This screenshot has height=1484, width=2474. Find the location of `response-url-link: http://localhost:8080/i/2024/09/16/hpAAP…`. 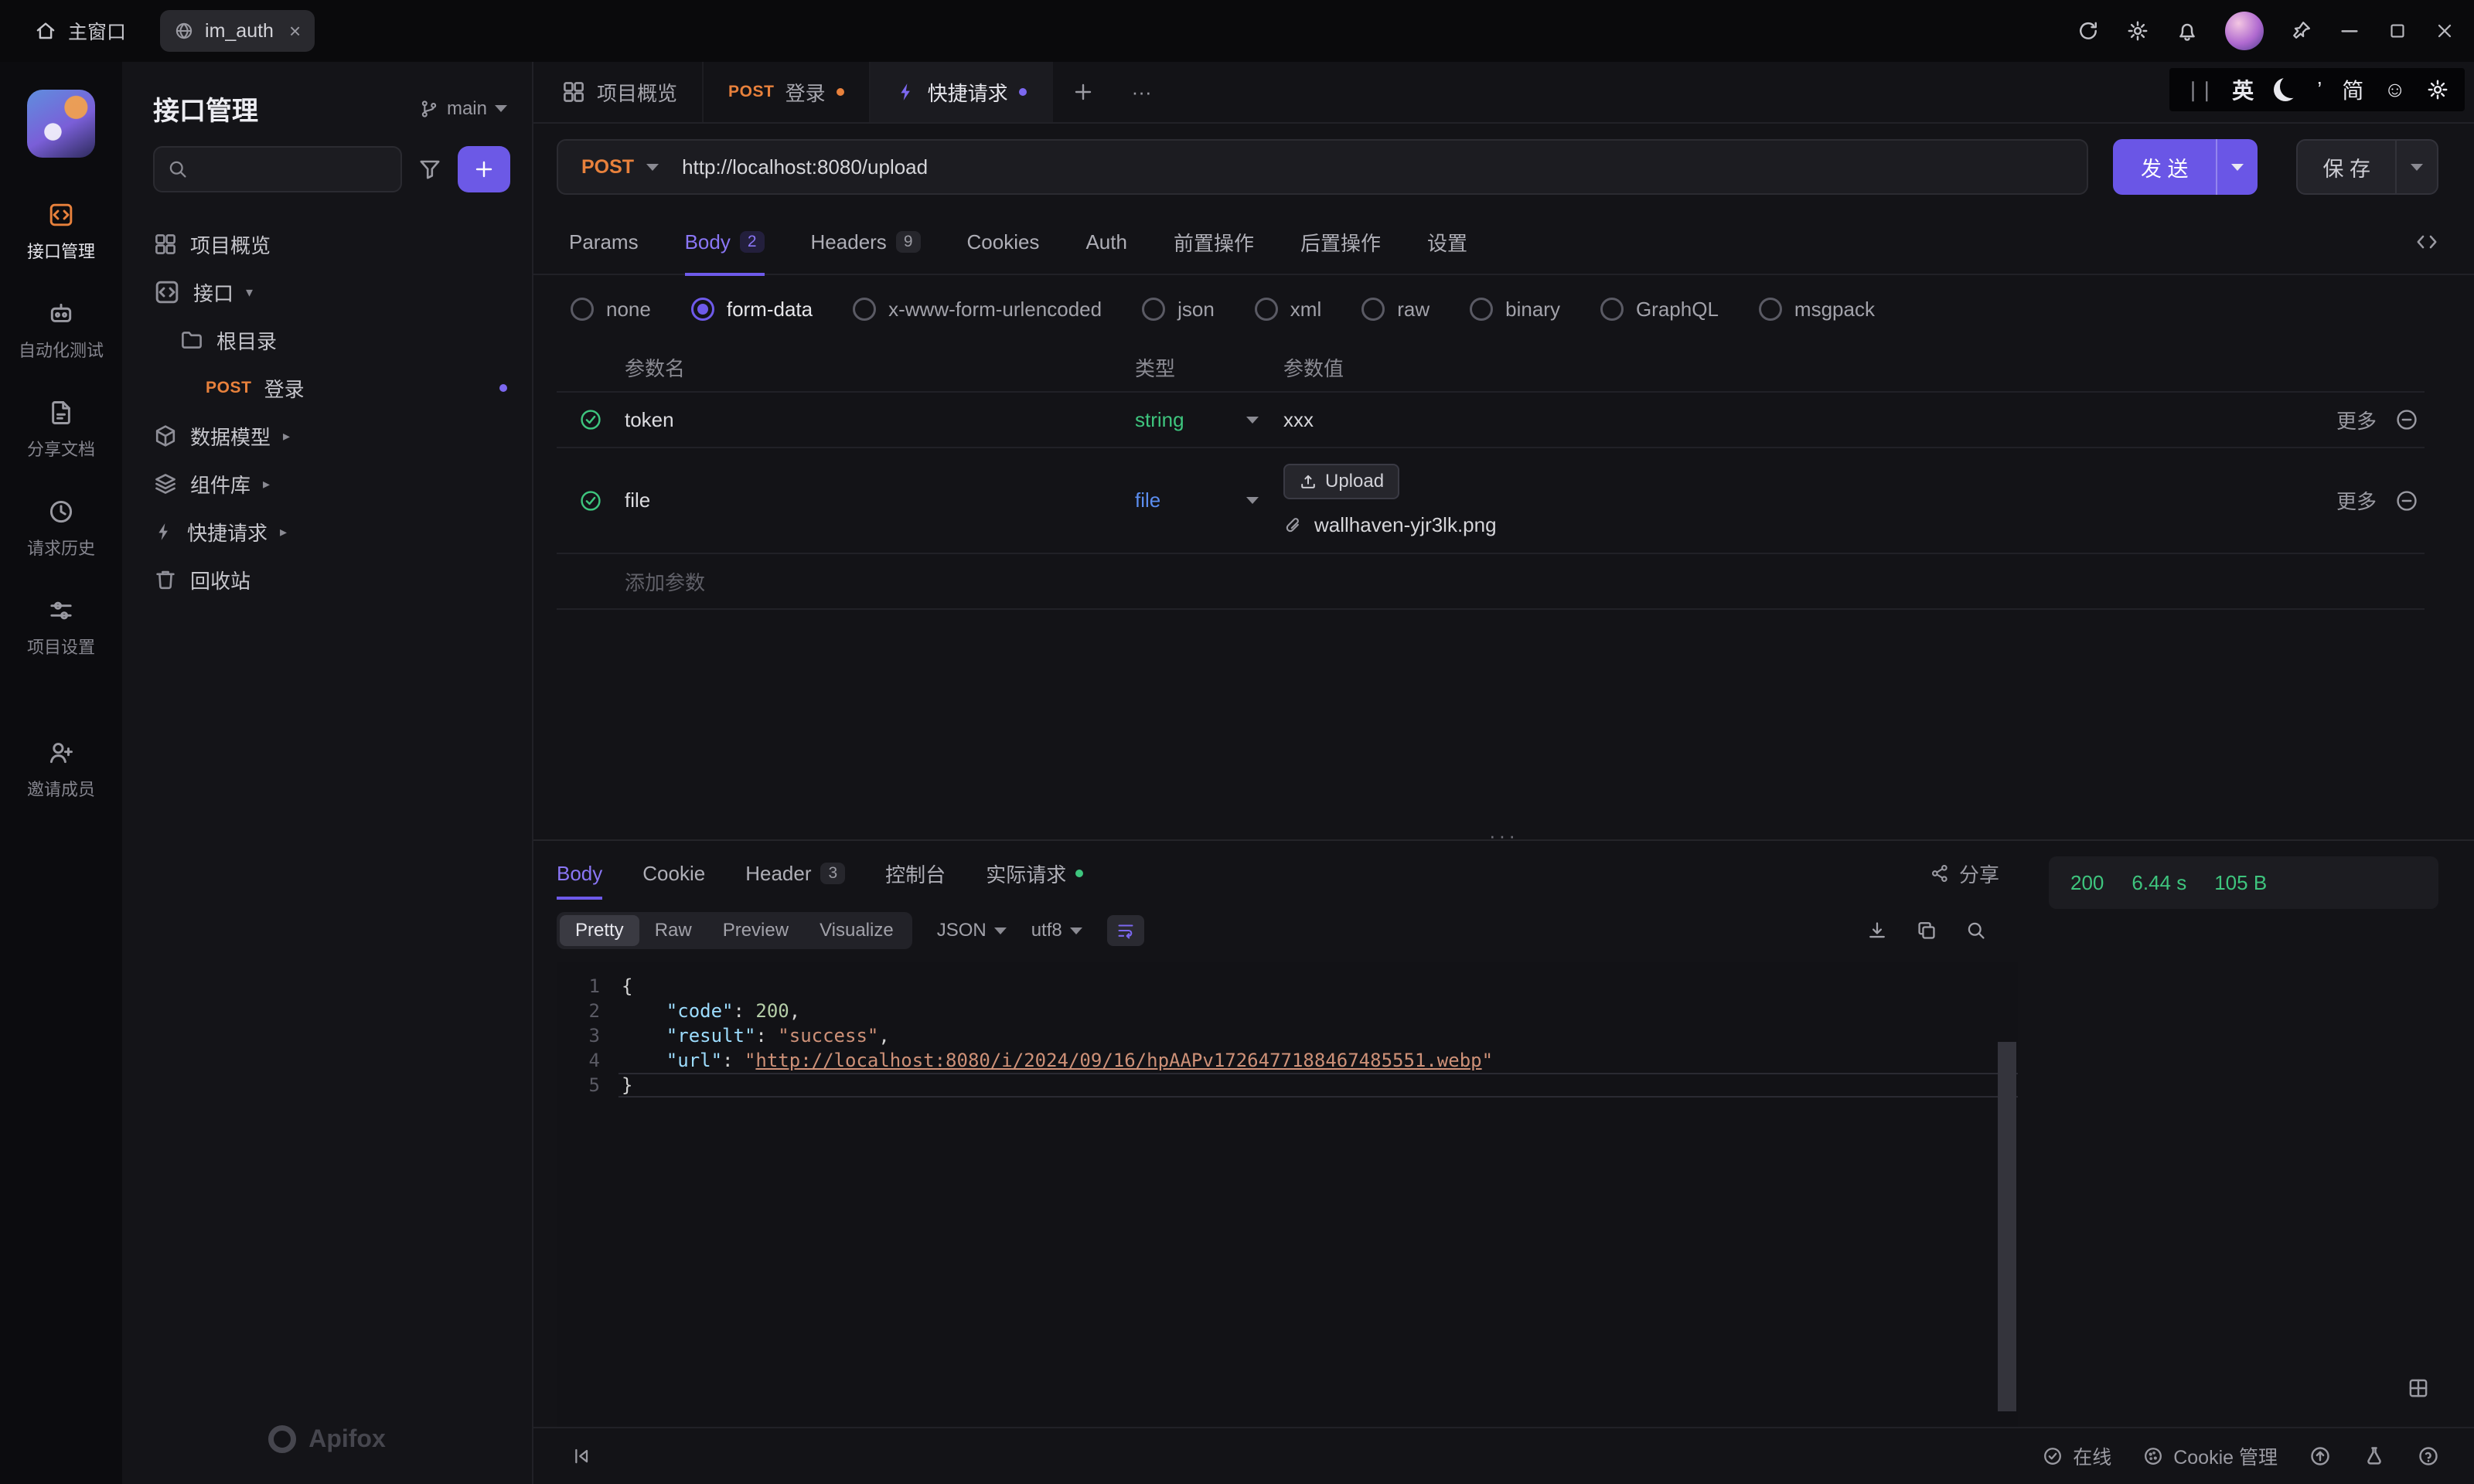

response-url-link: http://localhost:8080/i/2024/09/16/hpAAP… is located at coordinates (1118, 1060).